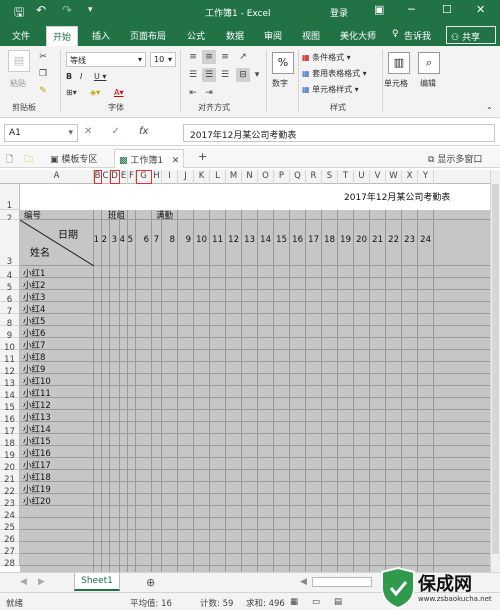 This screenshot has height=610, width=500. What do you see at coordinates (280, 83) in the screenshot?
I see `number-format-button: 数字` at bounding box center [280, 83].